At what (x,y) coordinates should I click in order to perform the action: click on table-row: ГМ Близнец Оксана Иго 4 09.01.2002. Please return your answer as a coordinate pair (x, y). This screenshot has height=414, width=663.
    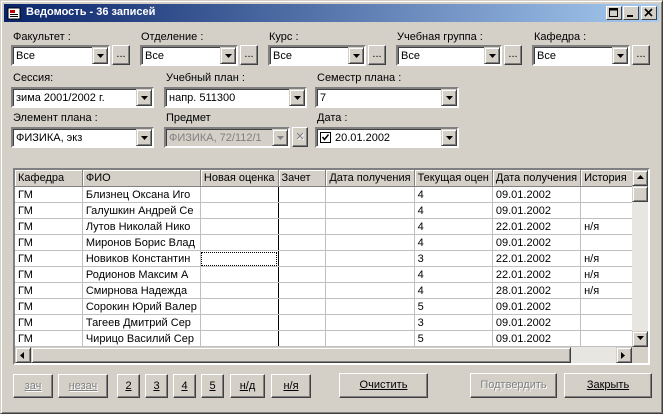
    Looking at the image, I should click on (331, 194).